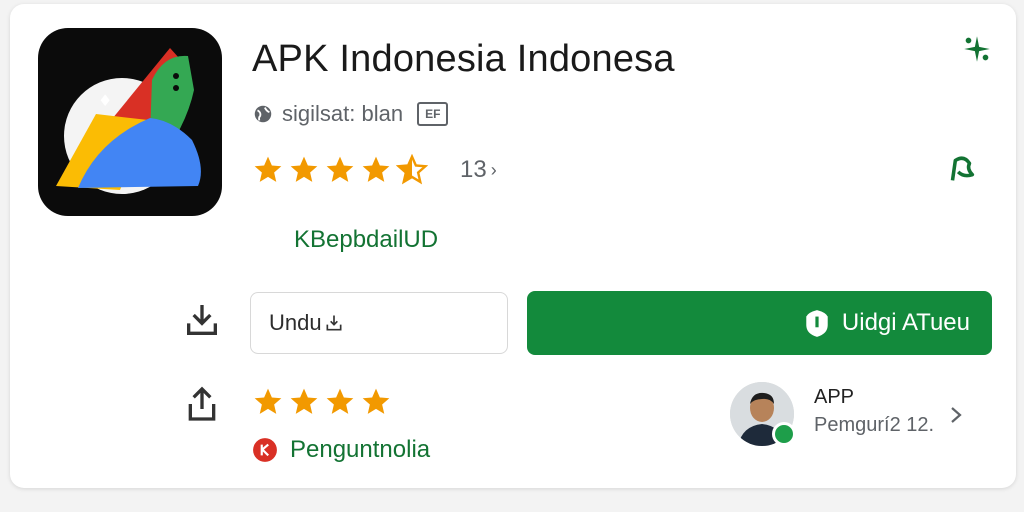 The width and height of the screenshot is (1024, 512). What do you see at coordinates (263, 114) in the screenshot?
I see `globe-icon` at bounding box center [263, 114].